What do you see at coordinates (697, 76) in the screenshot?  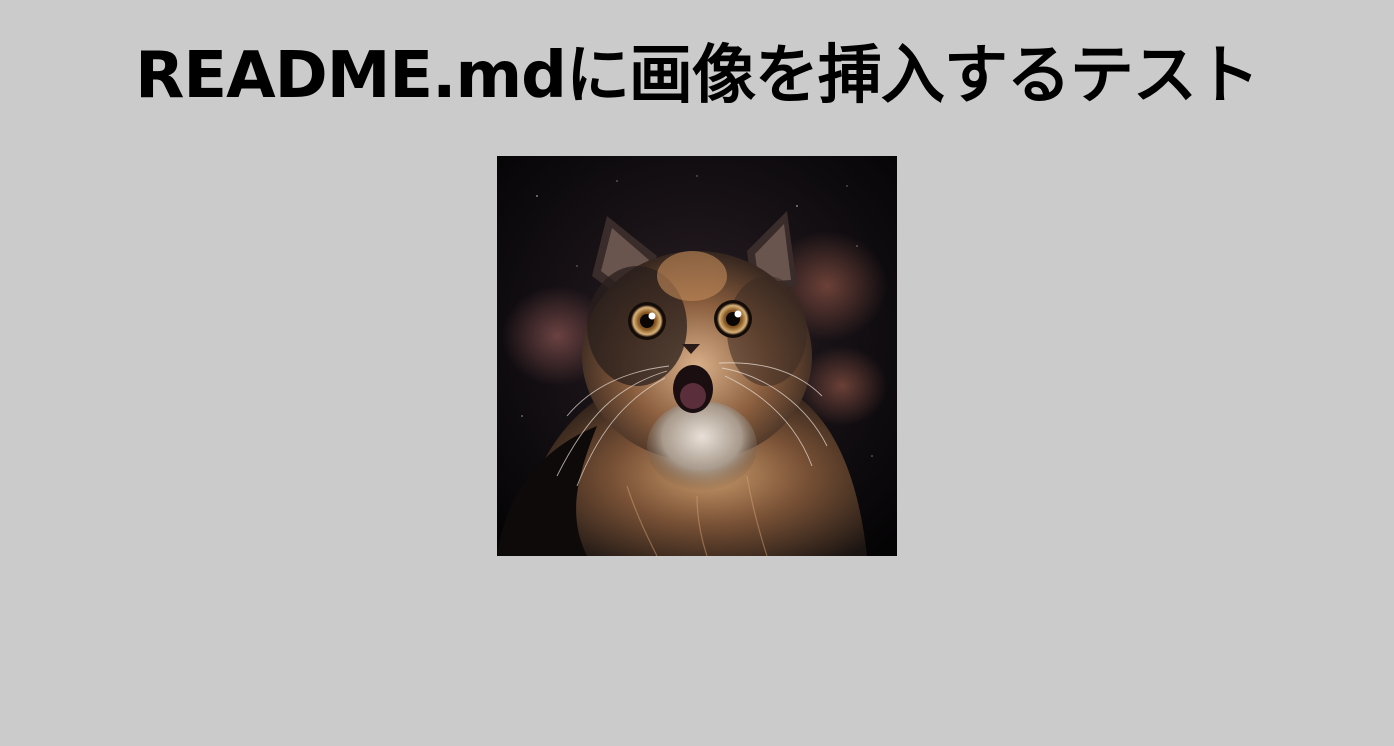 I see `page-title: README.mdに画像を挿入するテスト` at bounding box center [697, 76].